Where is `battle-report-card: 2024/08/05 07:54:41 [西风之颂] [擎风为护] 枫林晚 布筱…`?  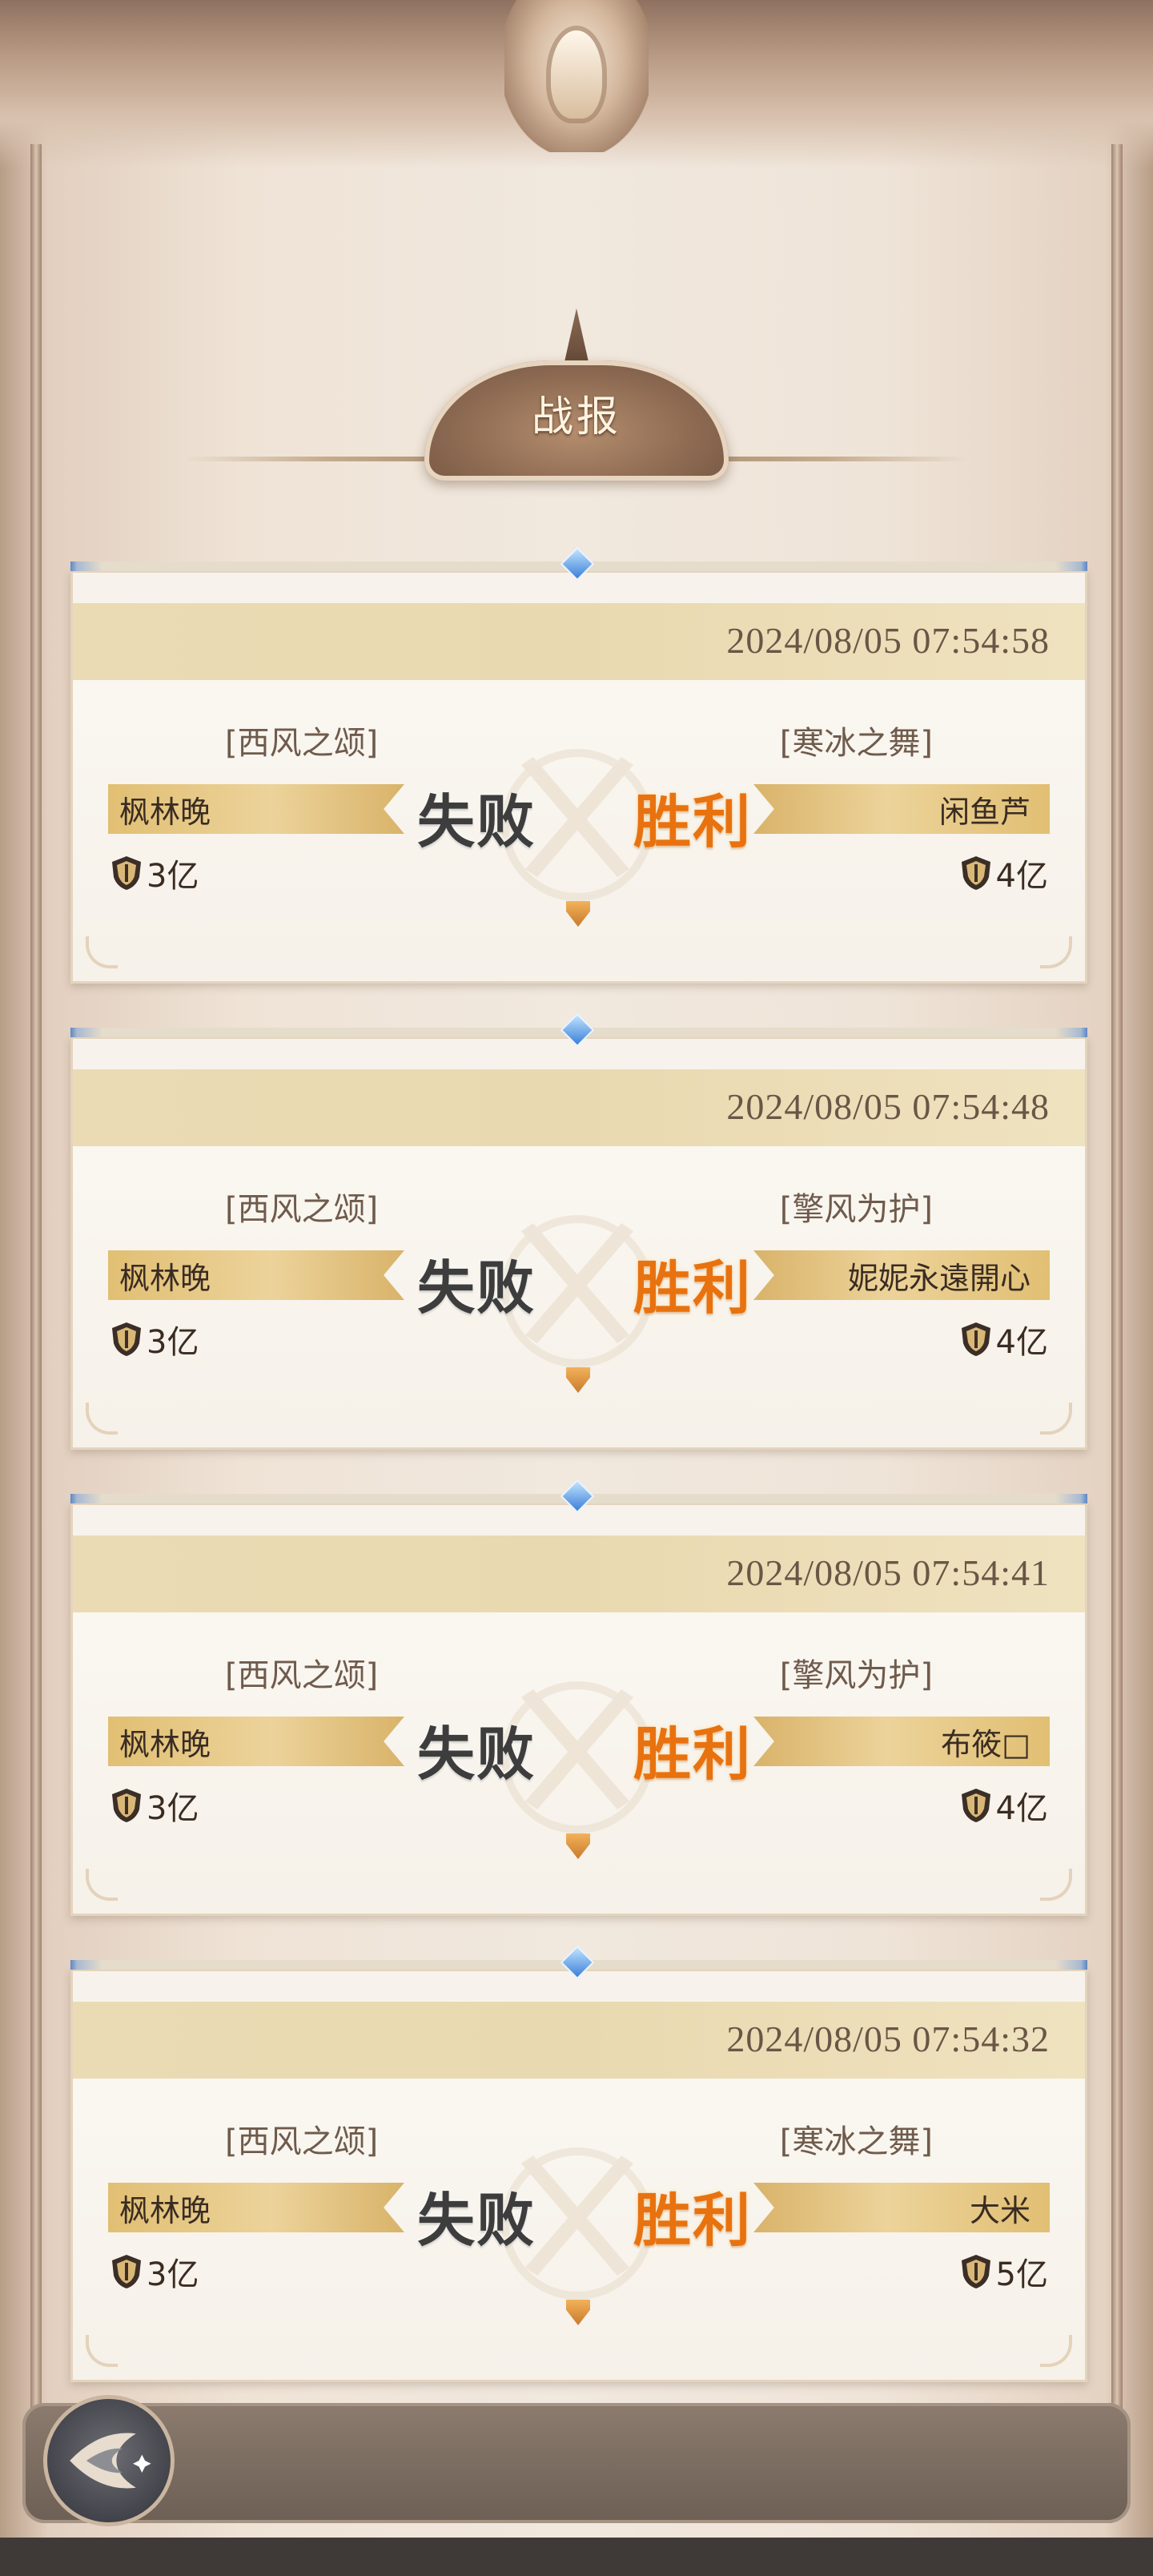
battle-report-card: 2024/08/05 07:54:41 [西风之颂] [擎风为护] 枫林晚 布筱… is located at coordinates (578, 1697).